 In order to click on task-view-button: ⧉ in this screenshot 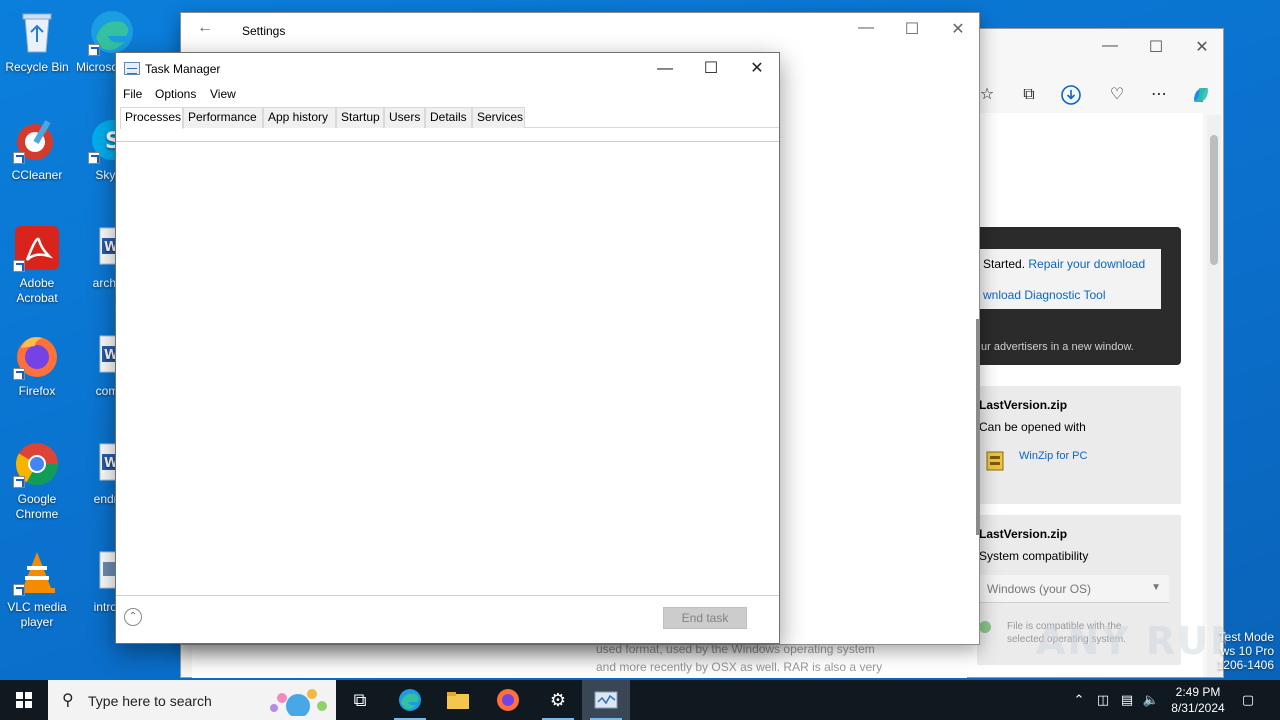, I will do `click(360, 700)`.